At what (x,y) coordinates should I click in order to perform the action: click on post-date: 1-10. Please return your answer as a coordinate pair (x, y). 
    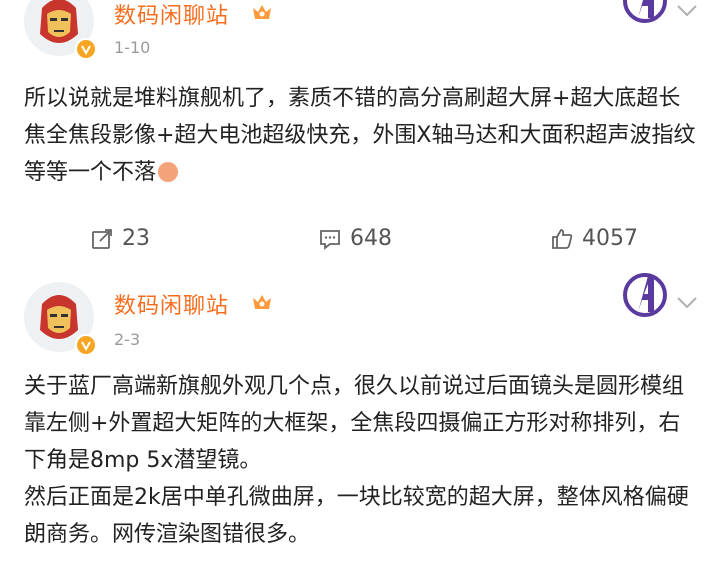
    Looking at the image, I should click on (132, 47).